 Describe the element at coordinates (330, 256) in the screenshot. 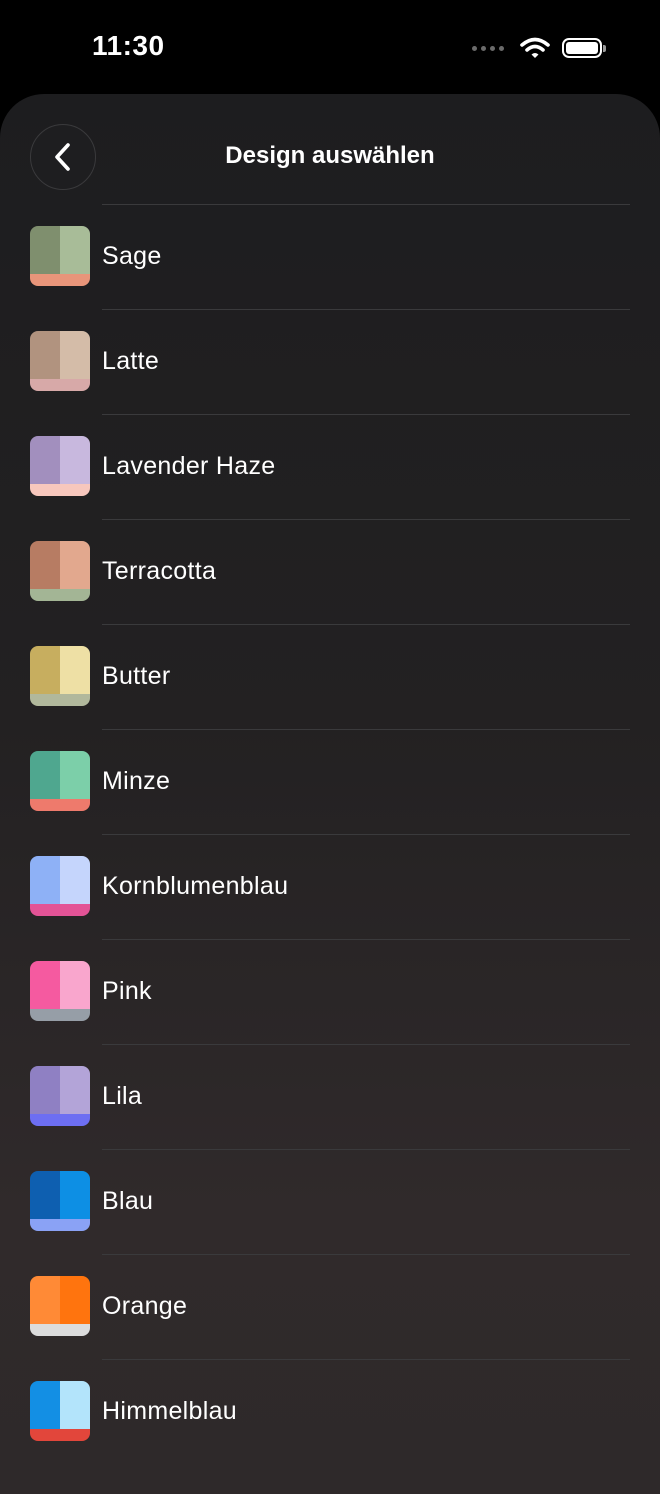

I see `theme-row-sage: Sage` at that location.